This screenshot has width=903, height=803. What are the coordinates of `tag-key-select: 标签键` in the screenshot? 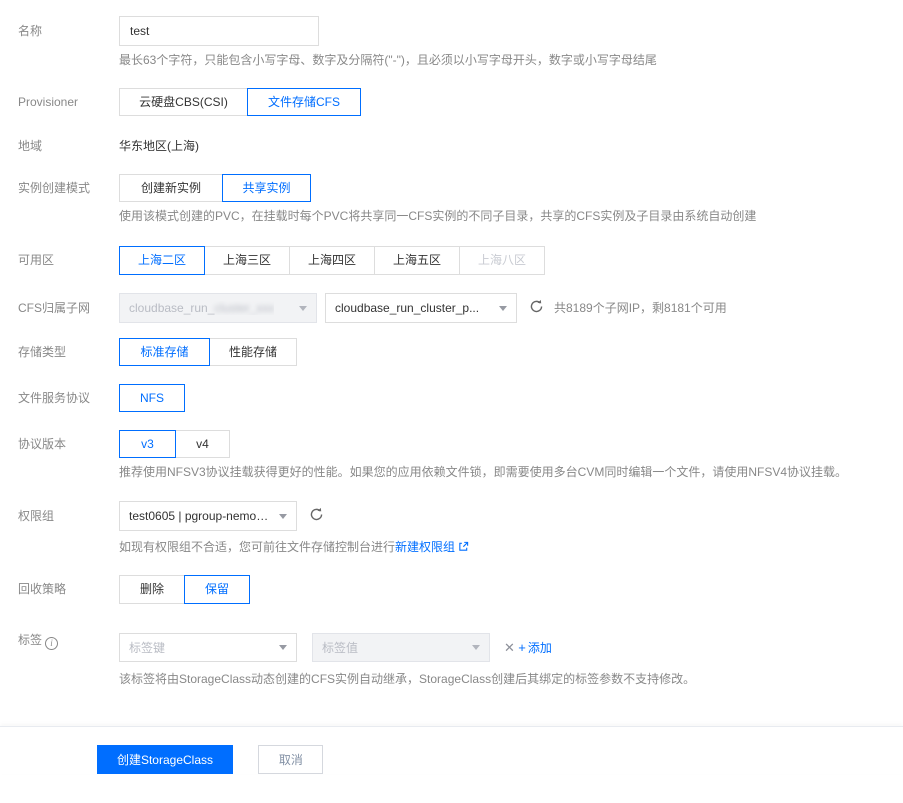 It's located at (208, 647).